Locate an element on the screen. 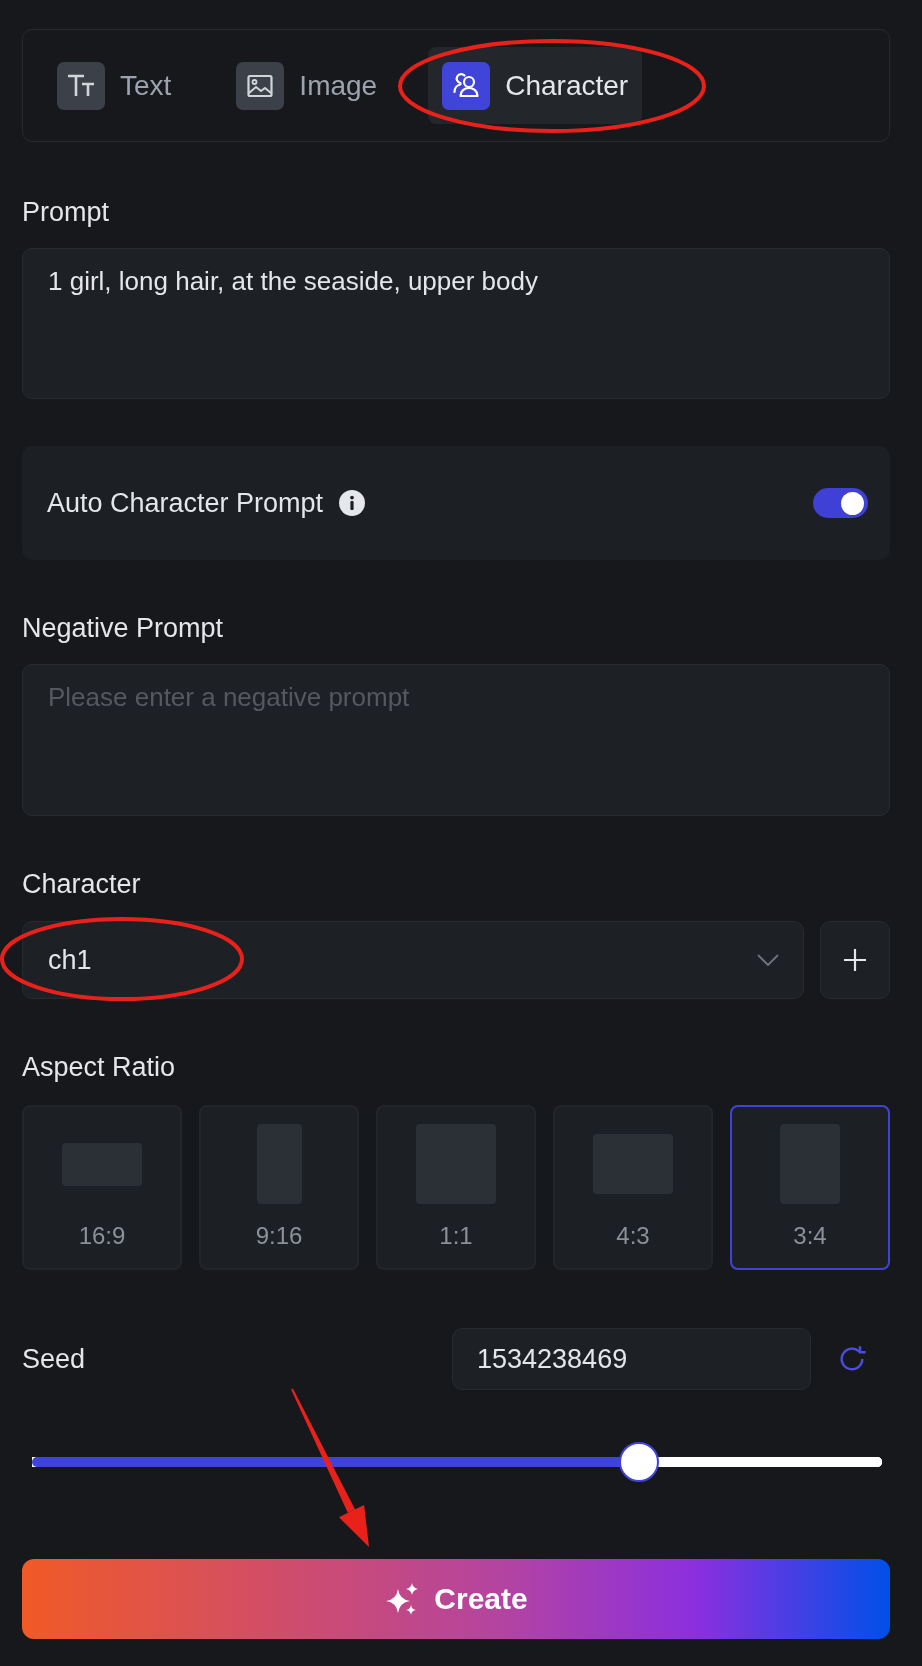 The width and height of the screenshot is (922, 1666). tab: Image is located at coordinates (307, 85).